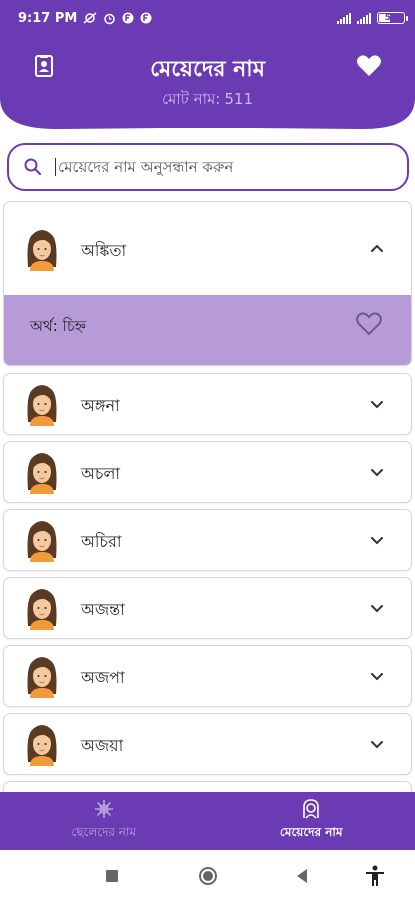  What do you see at coordinates (103, 609) in the screenshot?
I see `name-label: অজন্তা` at bounding box center [103, 609].